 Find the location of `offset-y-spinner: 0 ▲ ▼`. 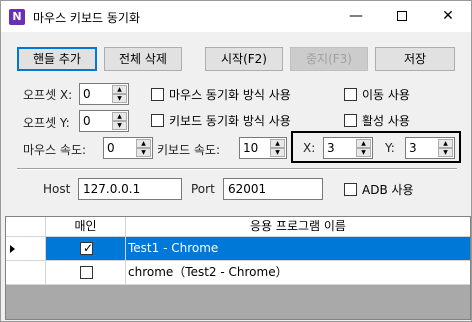

offset-y-spinner: 0 ▲ ▼ is located at coordinates (104, 121).